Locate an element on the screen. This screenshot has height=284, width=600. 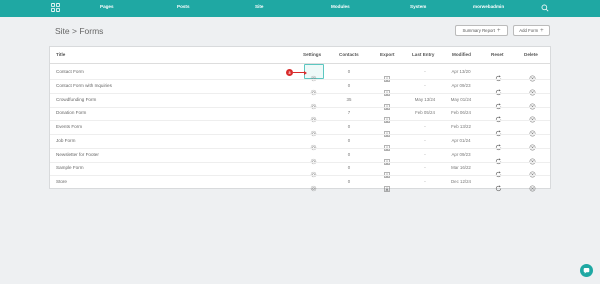
summary-report-button: Summary Report + is located at coordinates (481, 30).